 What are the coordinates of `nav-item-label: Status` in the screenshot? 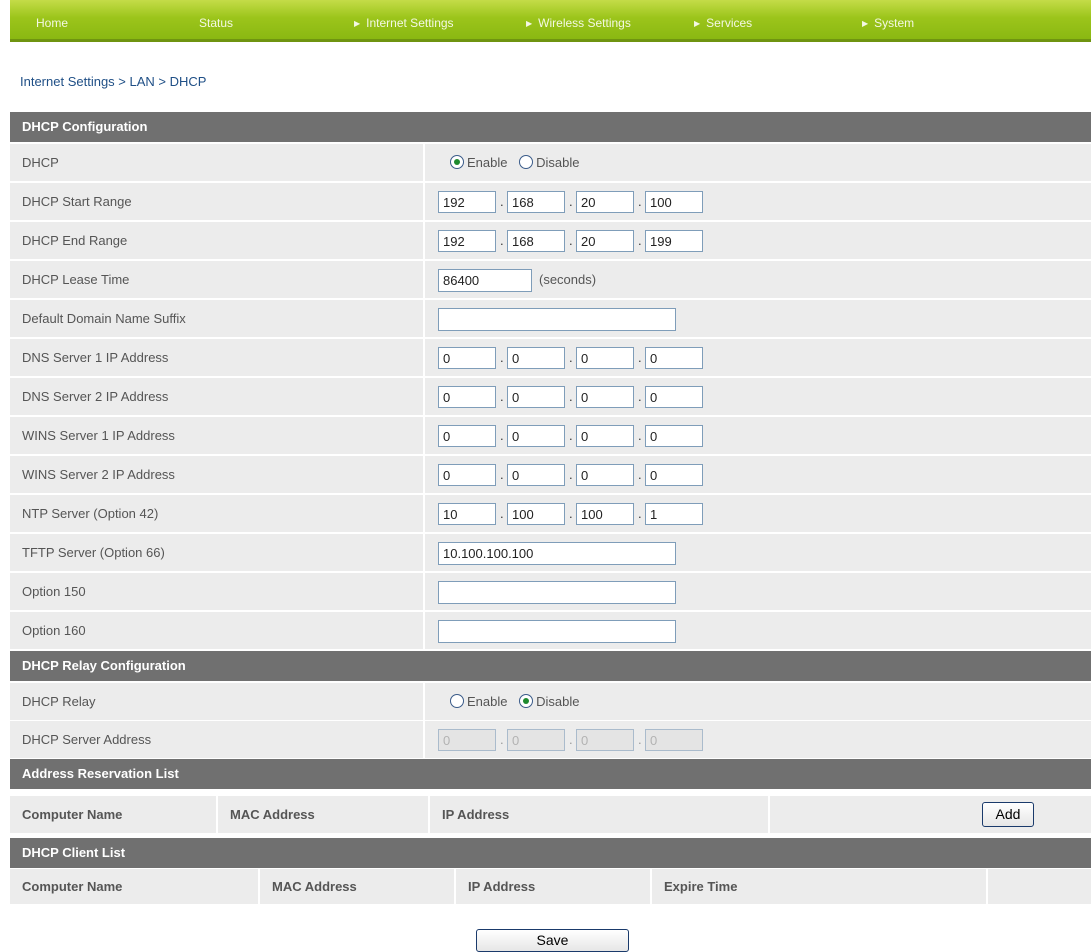 It's located at (216, 23).